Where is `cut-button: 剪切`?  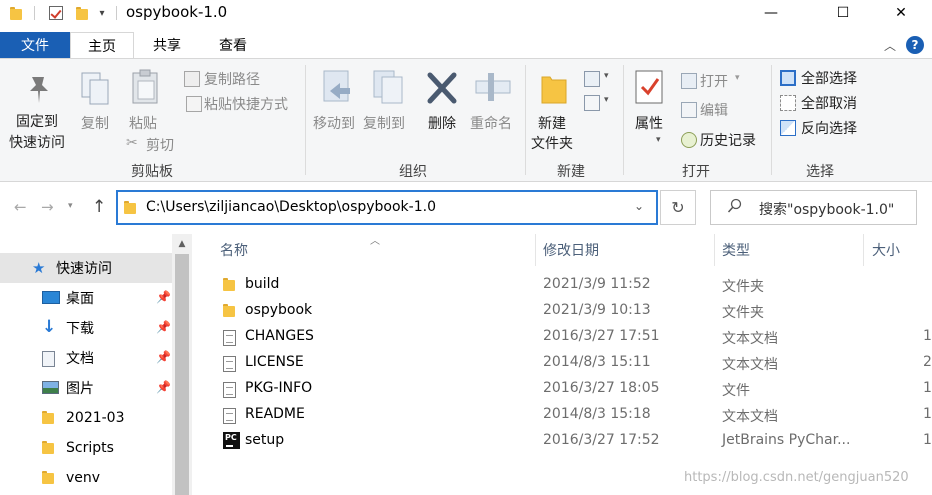
cut-button: 剪切 is located at coordinates (160, 145).